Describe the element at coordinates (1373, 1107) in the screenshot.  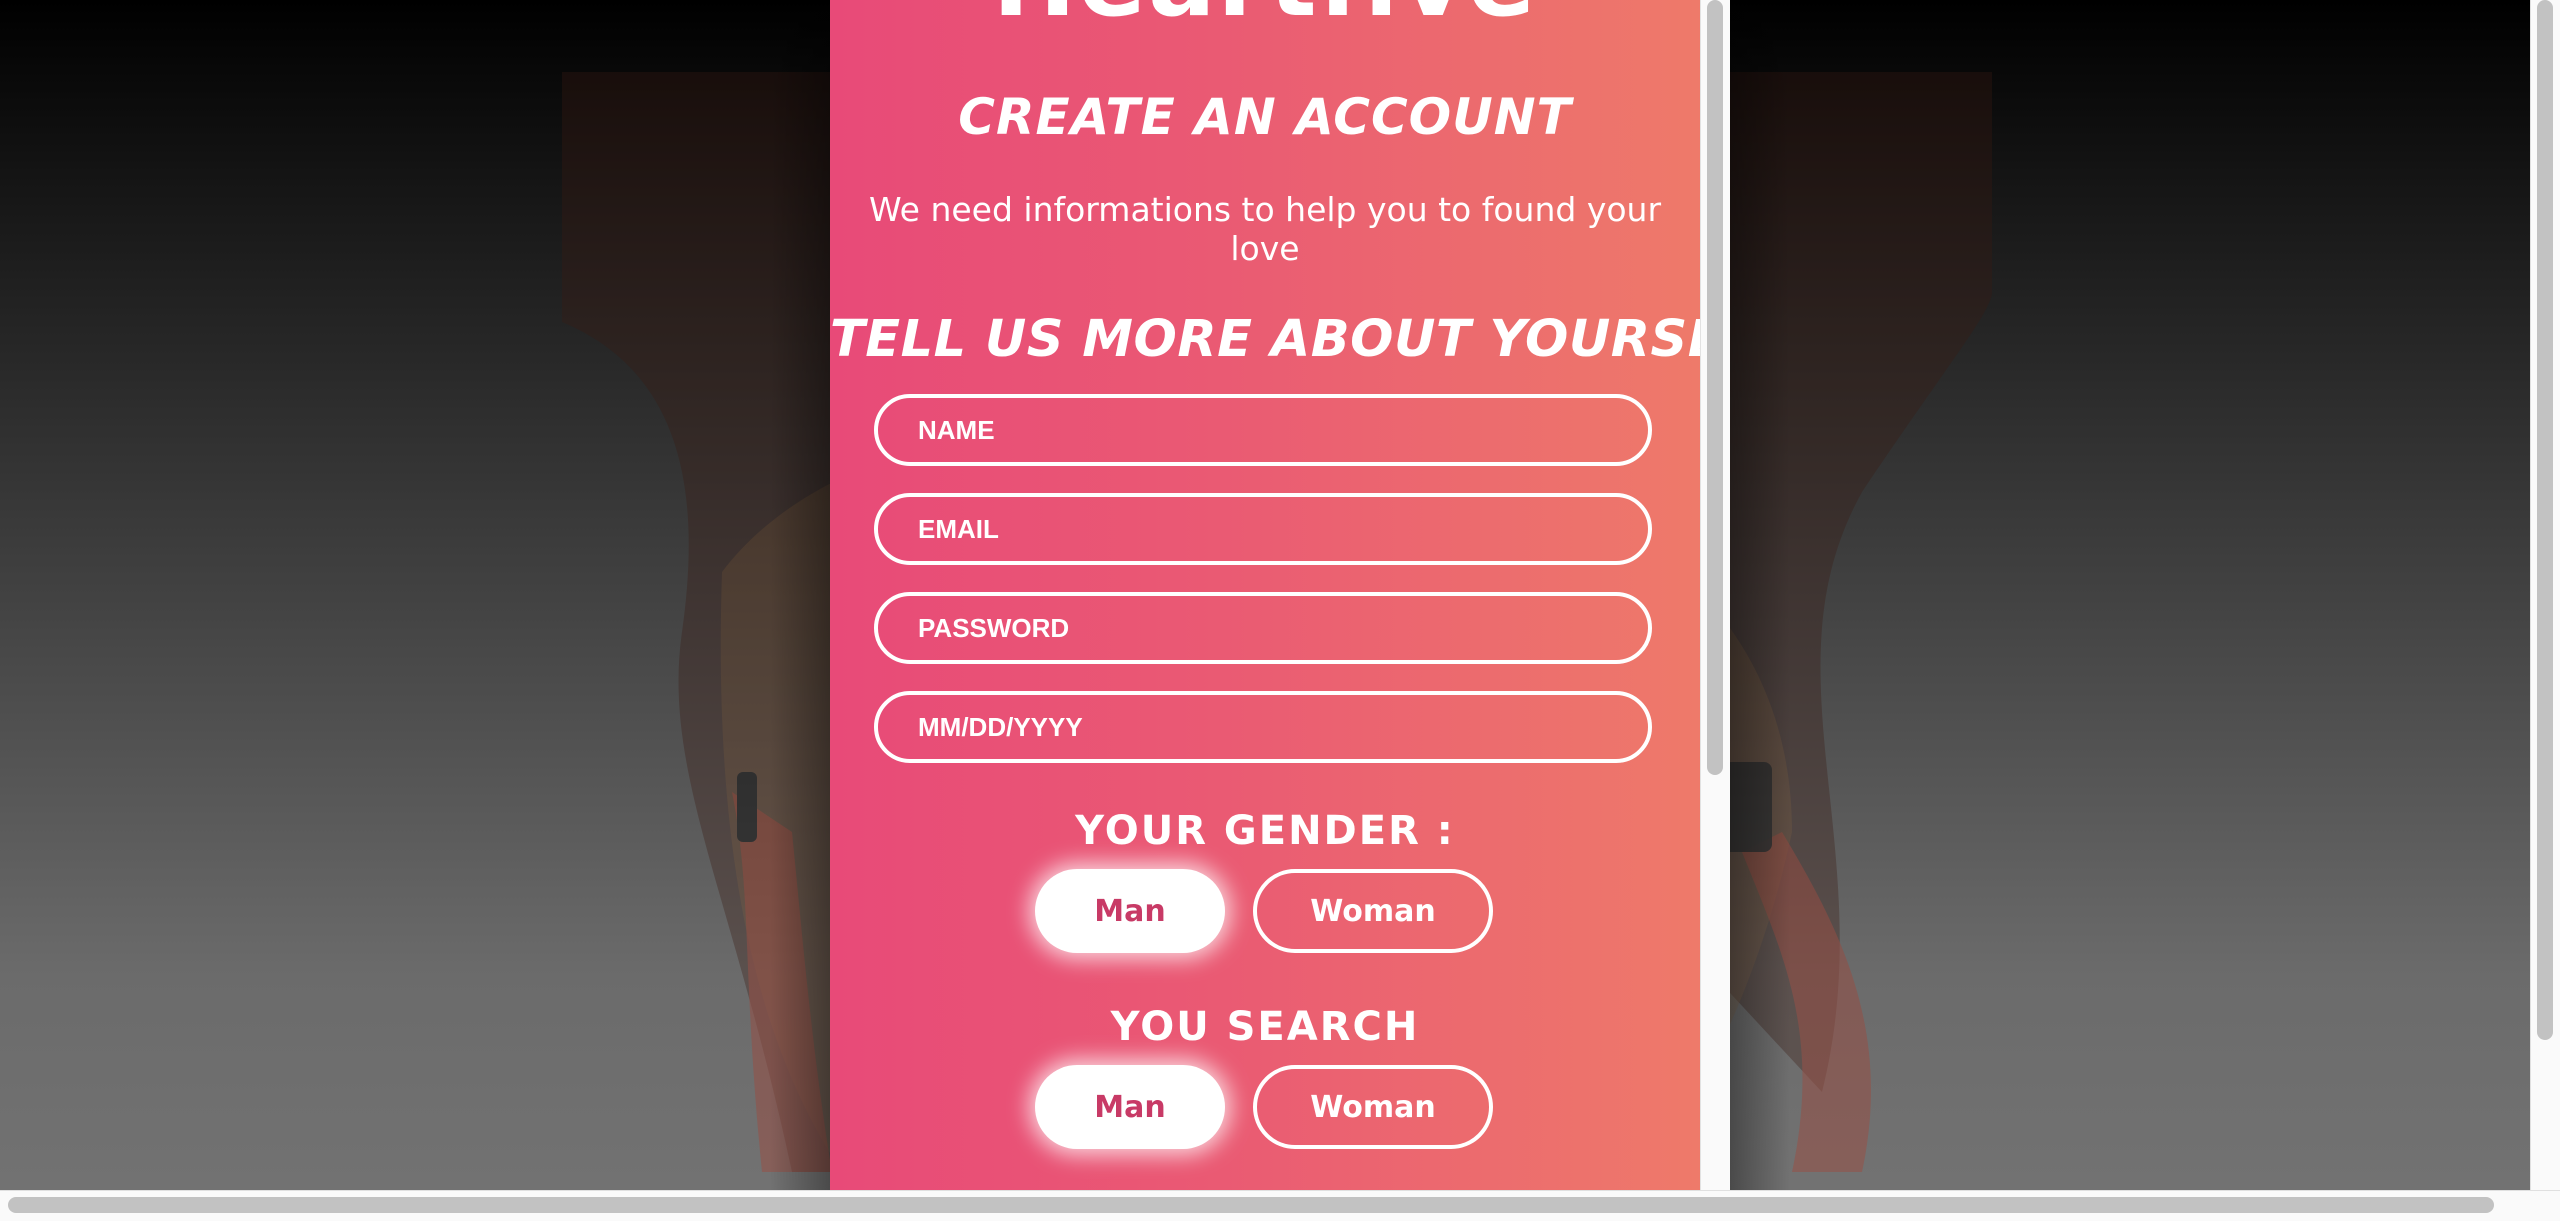
I see `search-woman-button: Woman` at that location.